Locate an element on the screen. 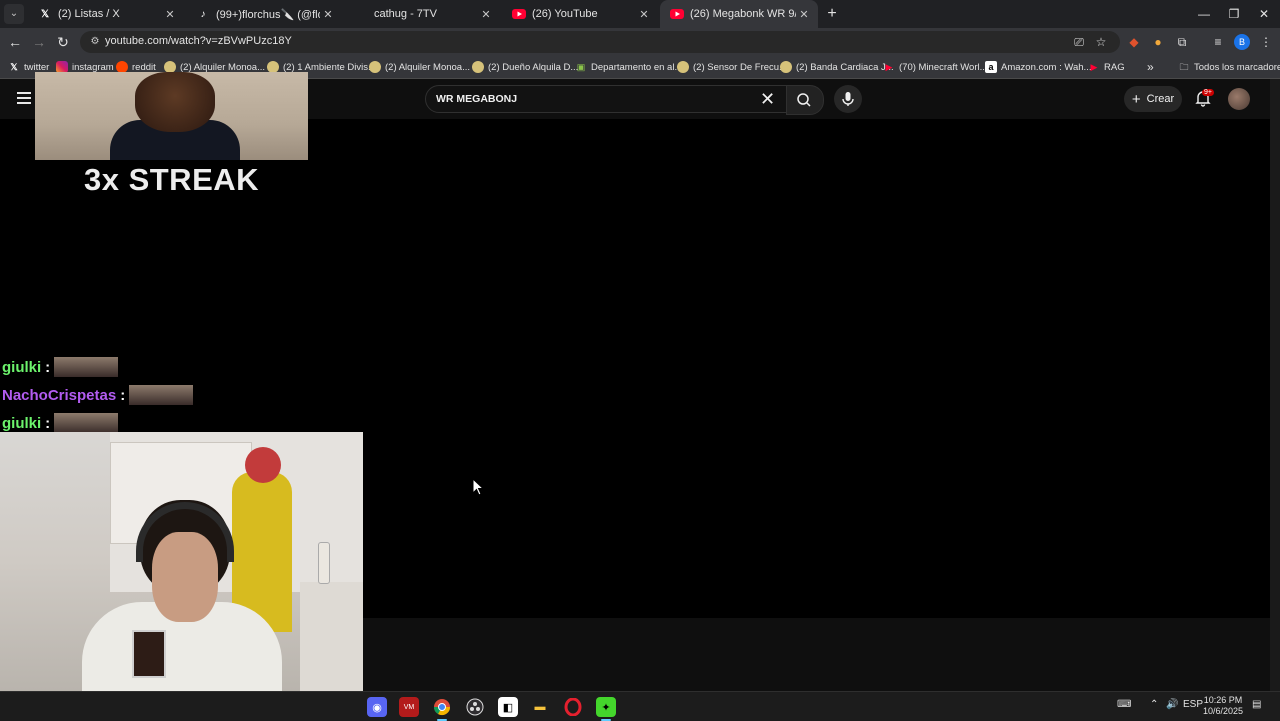  razer-icon: ✦ is located at coordinates (606, 709).